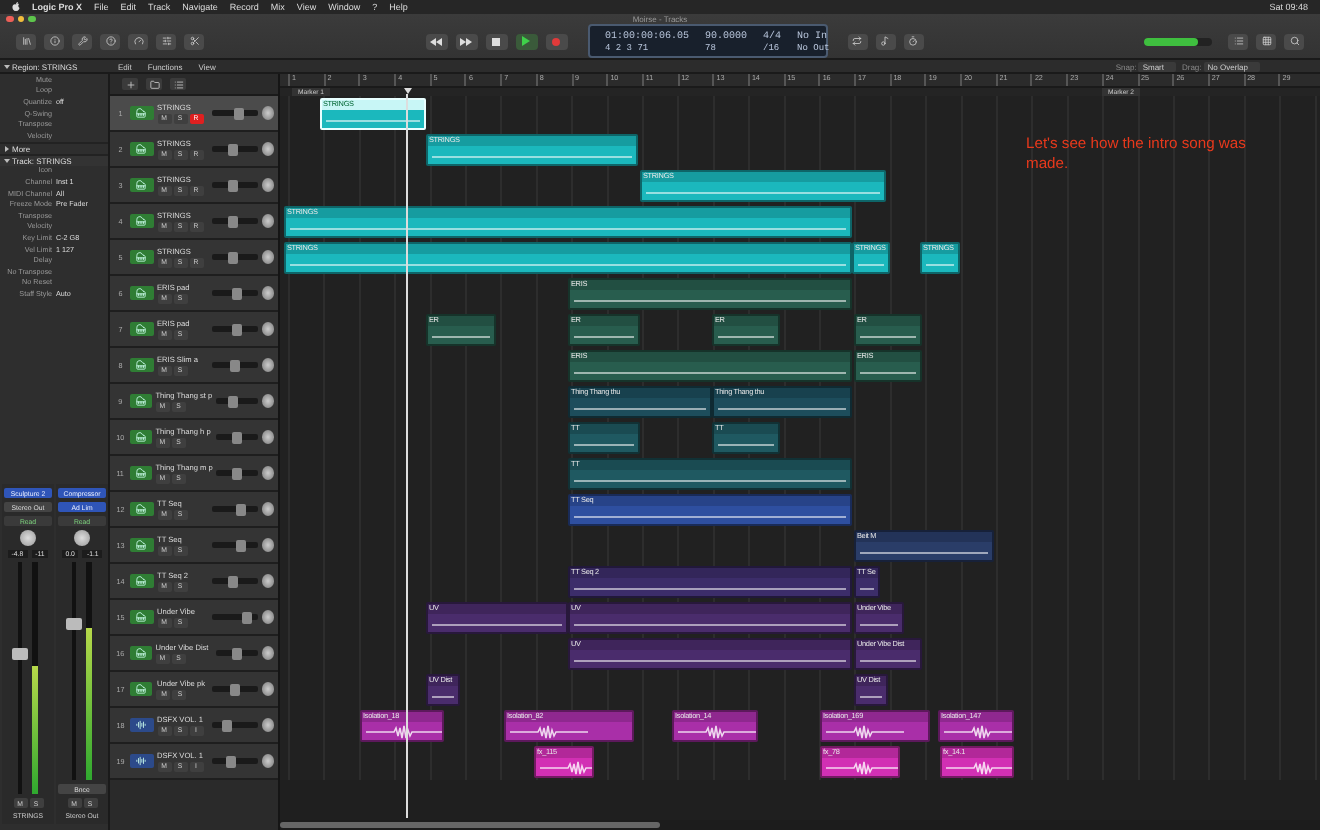 This screenshot has height=830, width=1320. What do you see at coordinates (7, 148) in the screenshot?
I see `disclosure-right-icon` at bounding box center [7, 148].